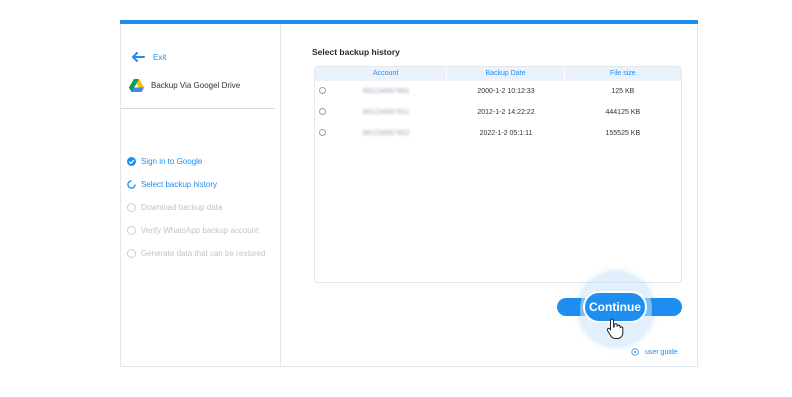 This screenshot has height=397, width=792. I want to click on step-verify-account: Verify WhatsApp backup account, so click(196, 230).